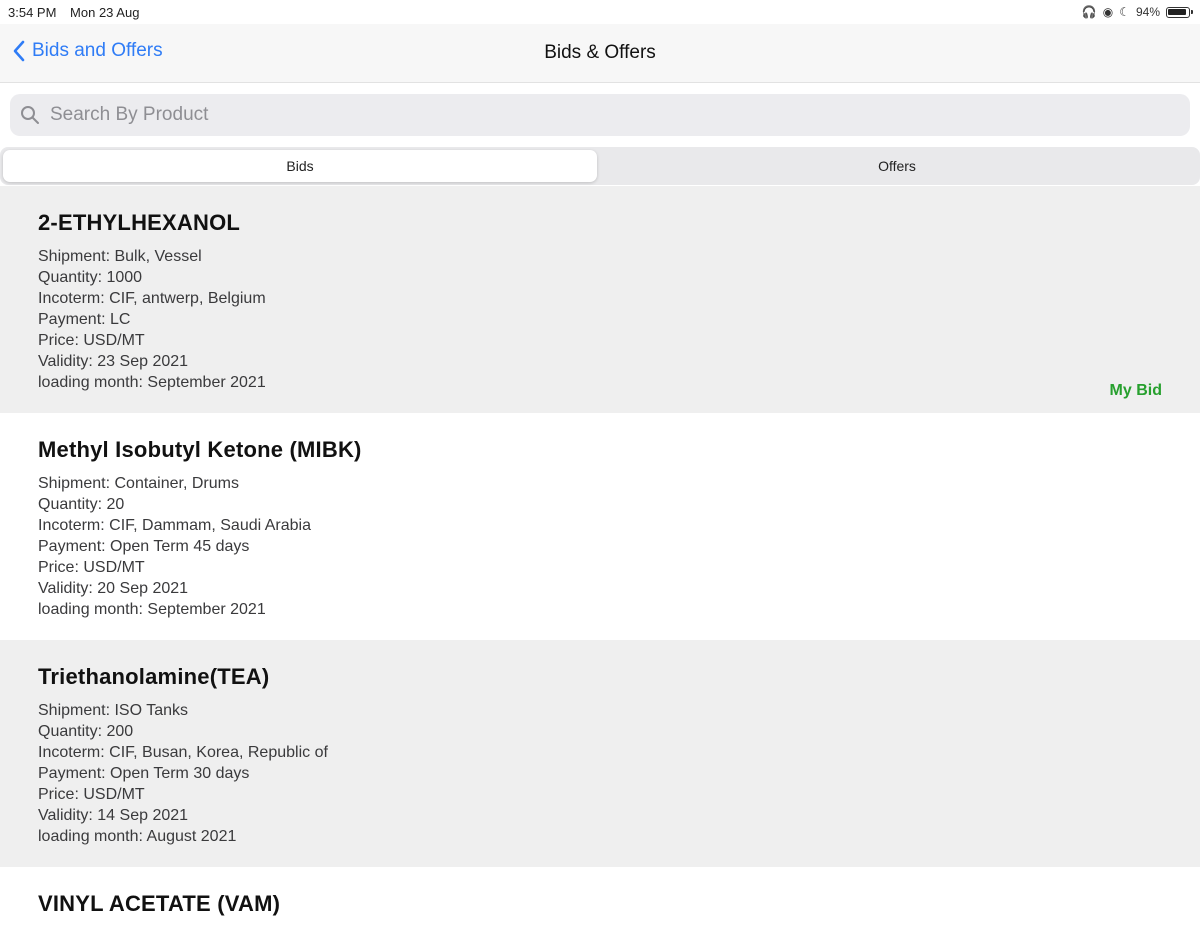 This screenshot has height=927, width=1200. Describe the element at coordinates (113, 361) in the screenshot. I see `validity-line: Validity: 23 Sep 2021` at that location.